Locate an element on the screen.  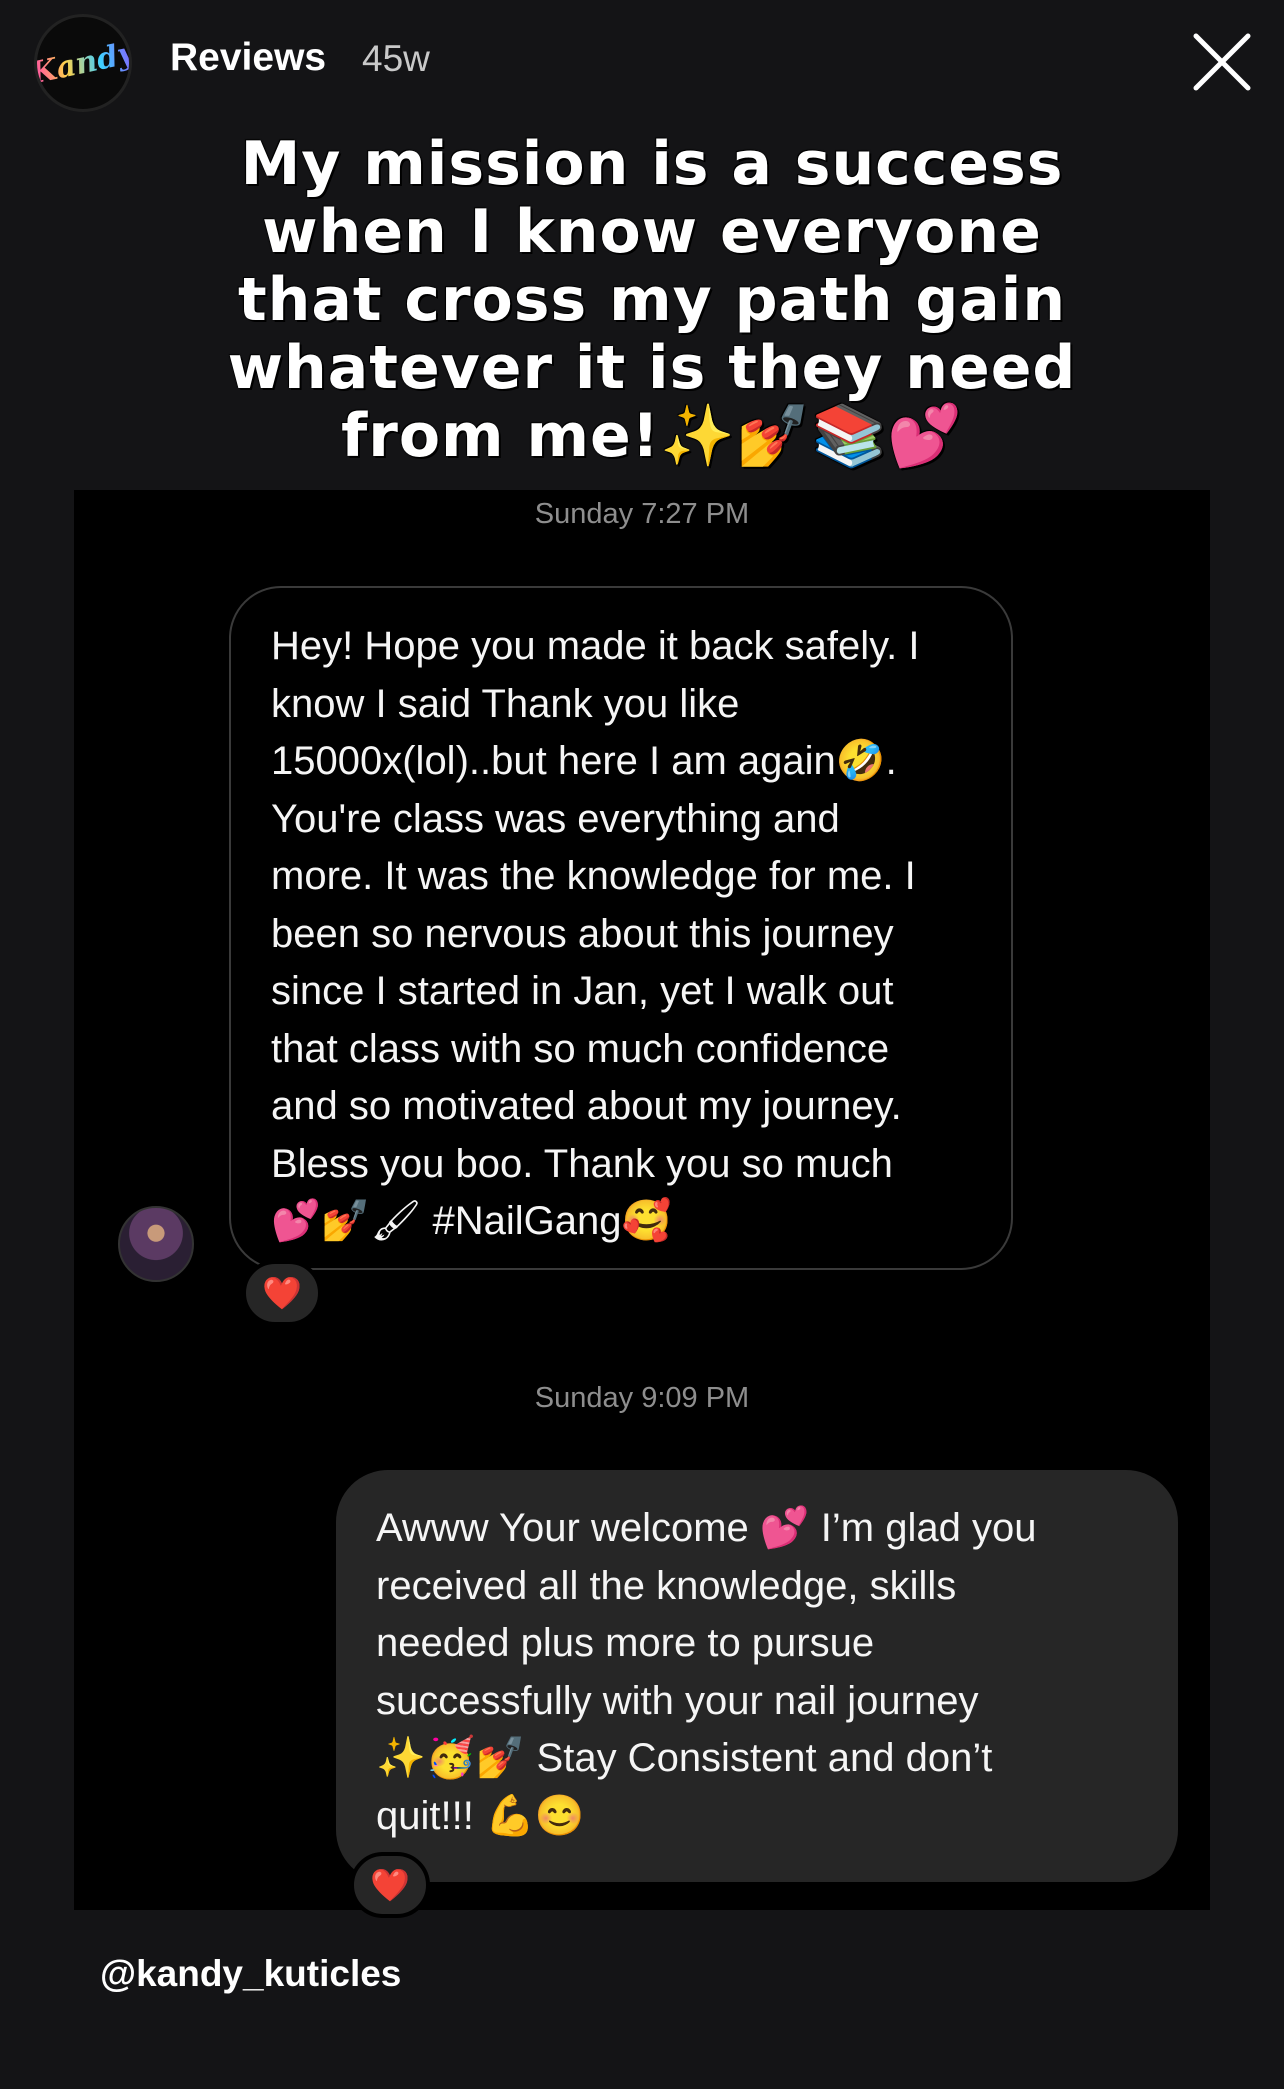
message-line: 15000x(lol)..but here I am again🤣. is located at coordinates (584, 761).